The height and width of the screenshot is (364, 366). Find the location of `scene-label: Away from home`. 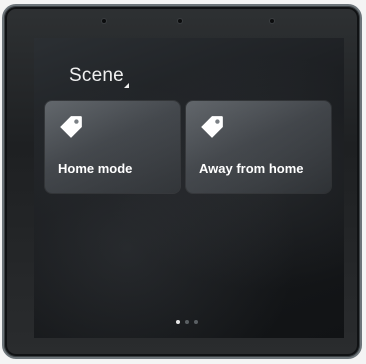

scene-label: Away from home is located at coordinates (251, 168).